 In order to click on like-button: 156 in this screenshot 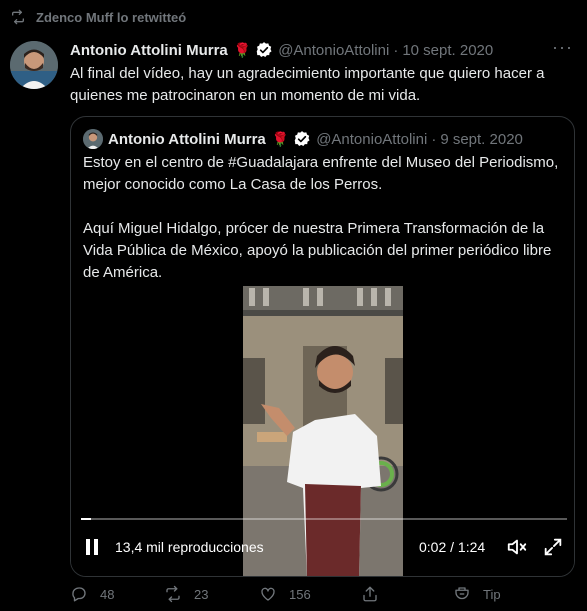, I will do `click(285, 594)`.